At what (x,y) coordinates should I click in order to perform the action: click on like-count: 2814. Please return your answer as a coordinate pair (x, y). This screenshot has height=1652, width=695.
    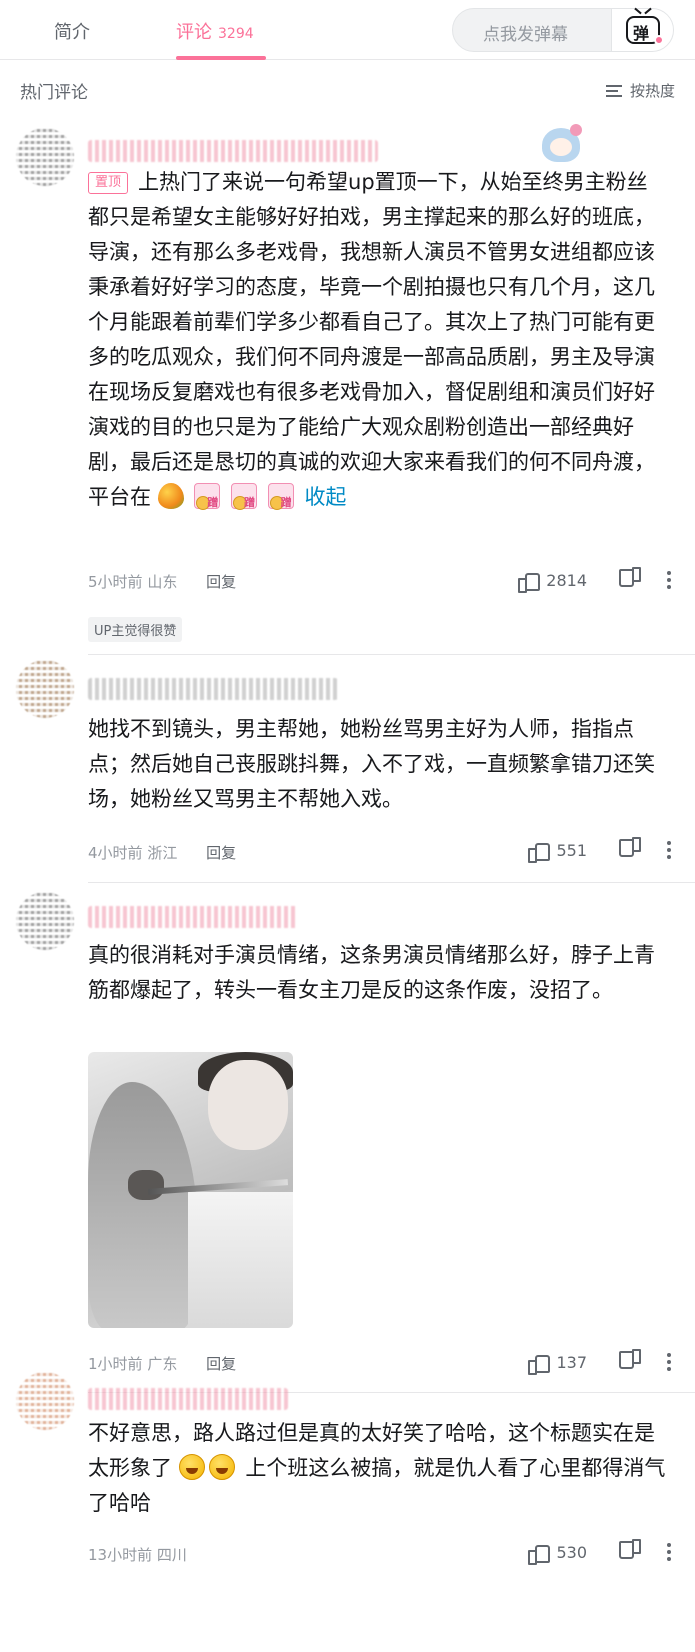
    Looking at the image, I should click on (566, 580).